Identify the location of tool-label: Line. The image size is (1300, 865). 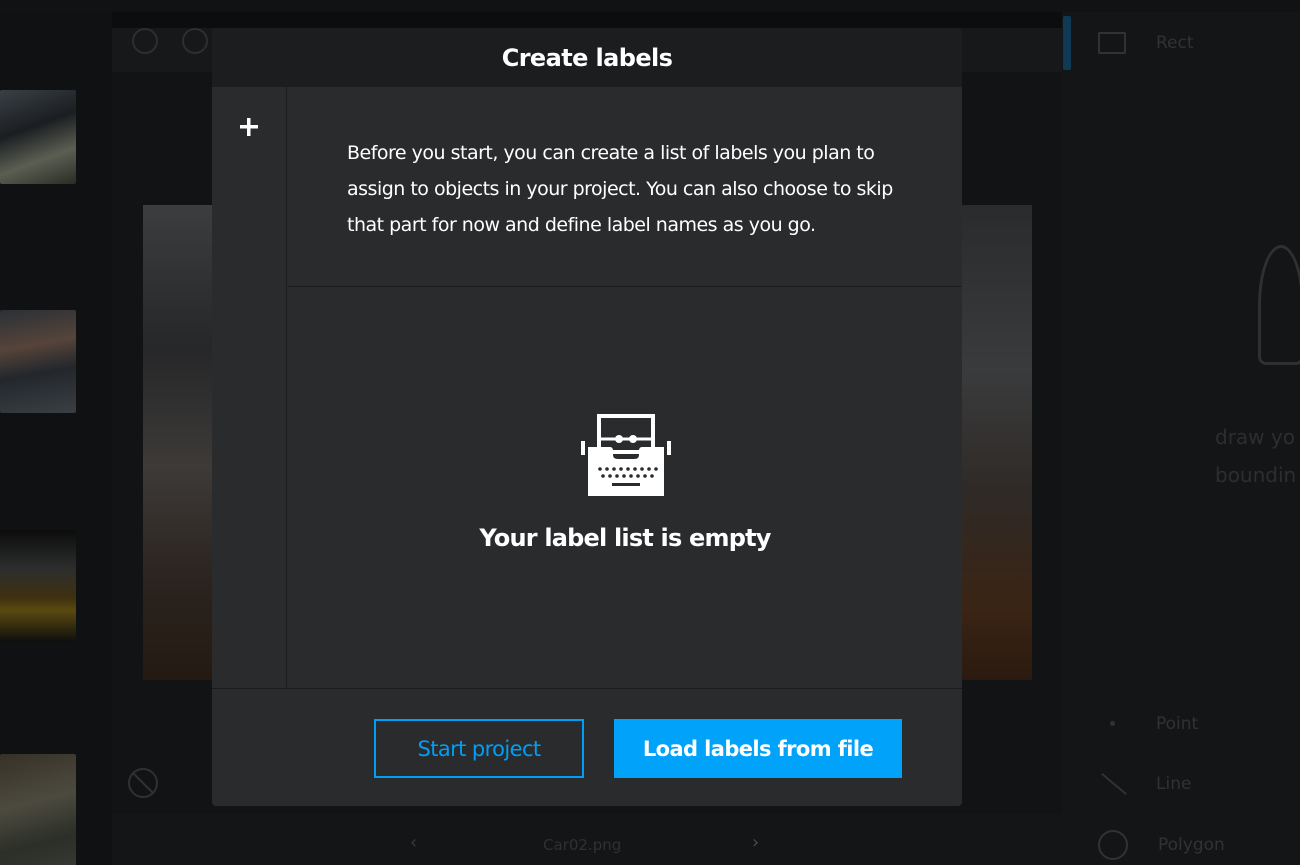
(1174, 784).